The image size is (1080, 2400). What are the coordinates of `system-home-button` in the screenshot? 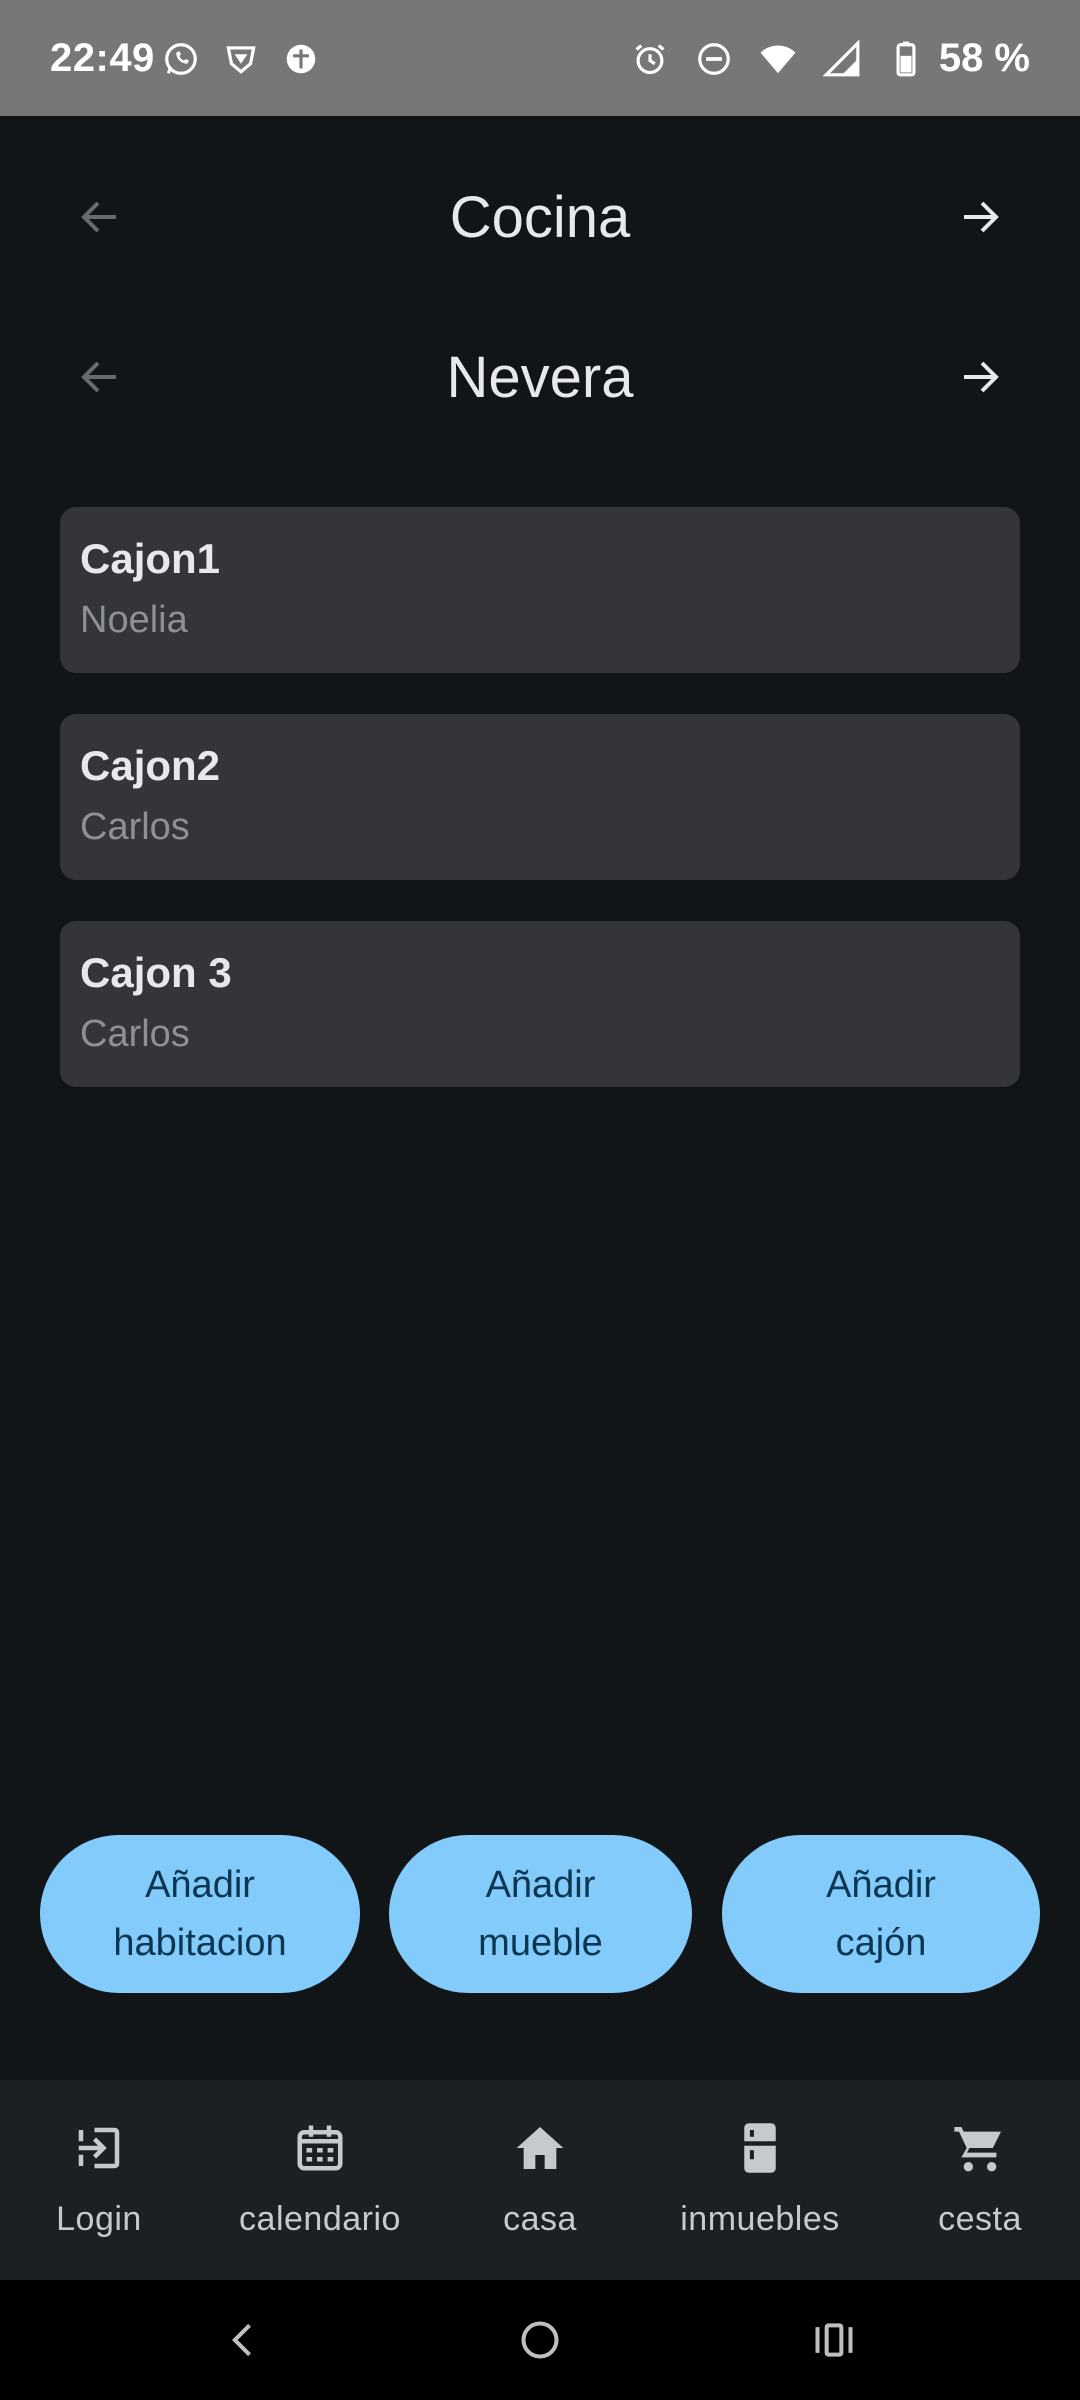 It's located at (540, 2340).